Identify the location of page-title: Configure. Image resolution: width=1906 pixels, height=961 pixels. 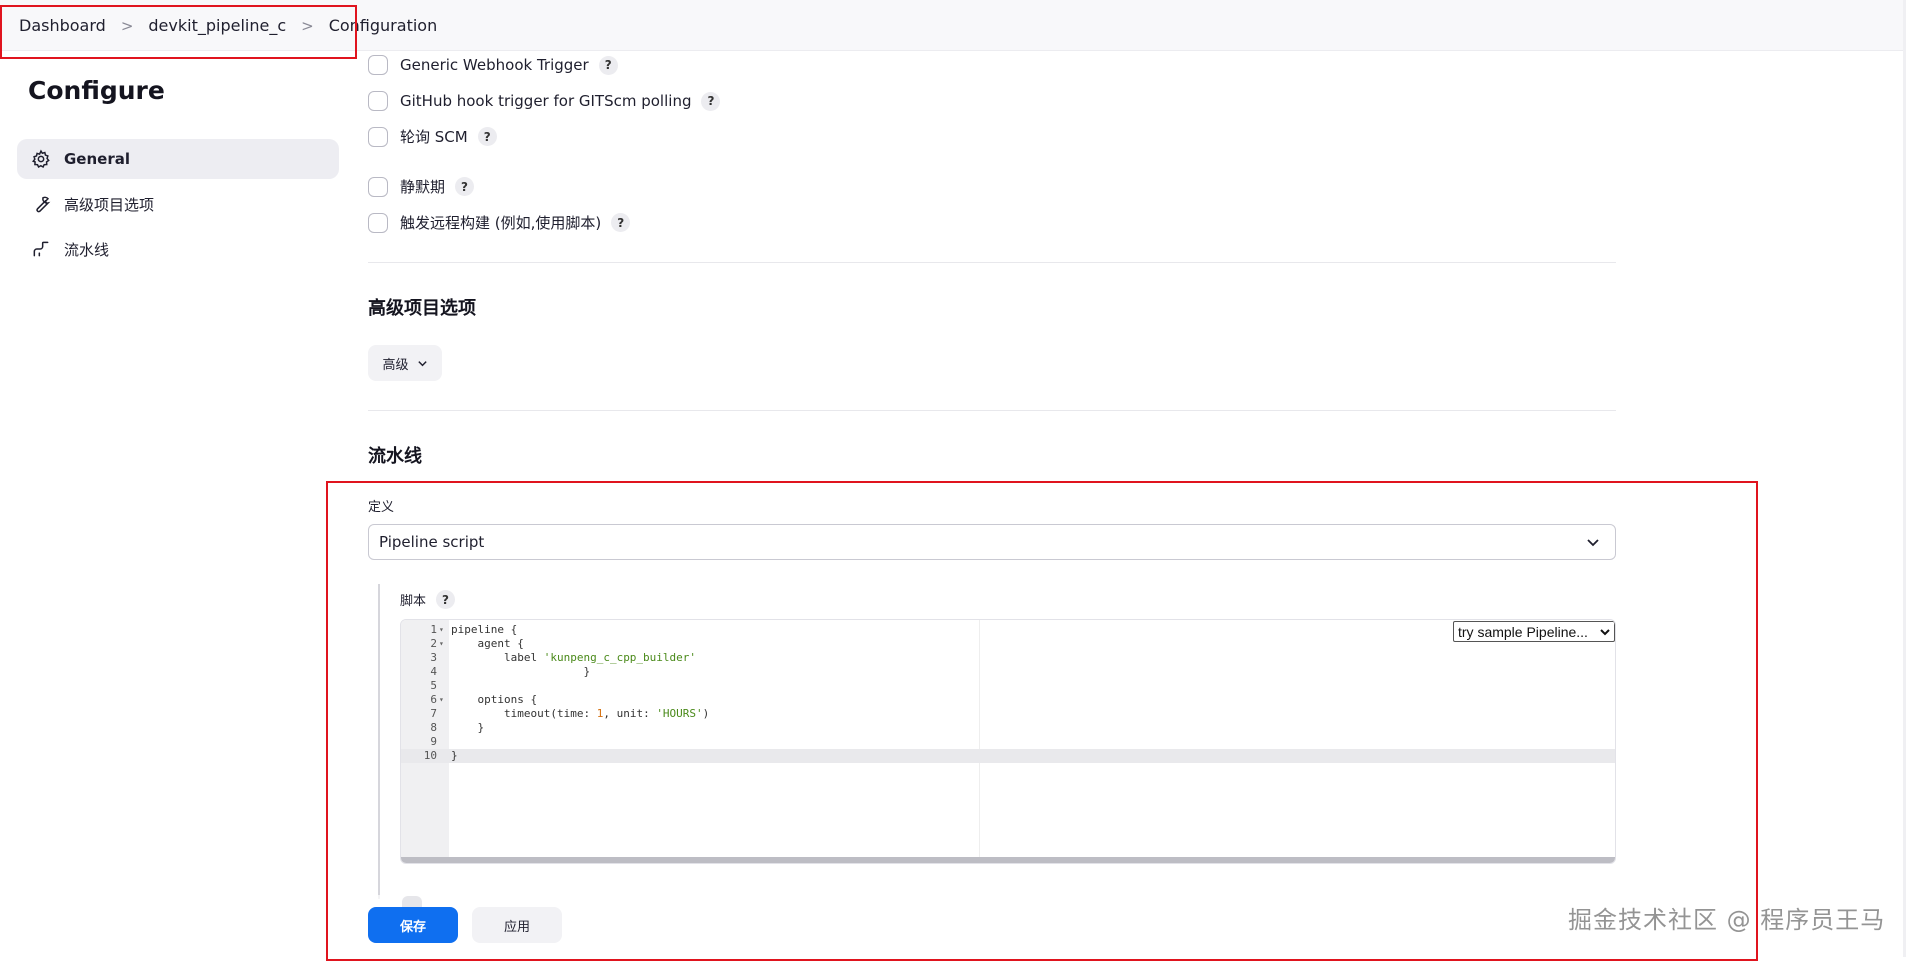
(96, 90).